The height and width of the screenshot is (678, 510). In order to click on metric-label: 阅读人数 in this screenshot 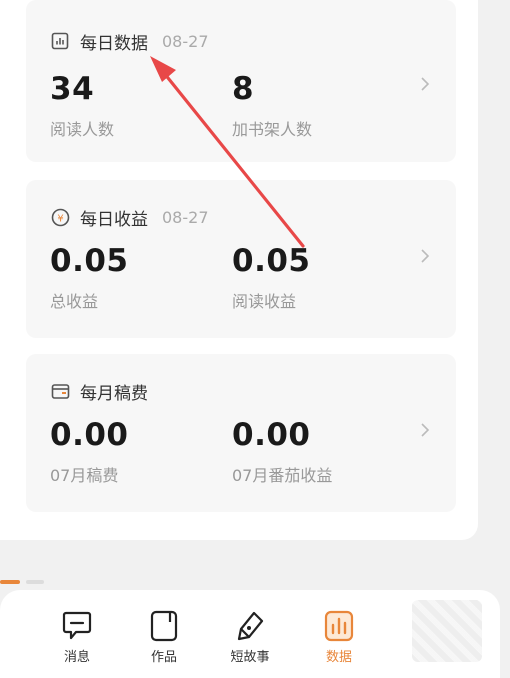, I will do `click(82, 129)`.